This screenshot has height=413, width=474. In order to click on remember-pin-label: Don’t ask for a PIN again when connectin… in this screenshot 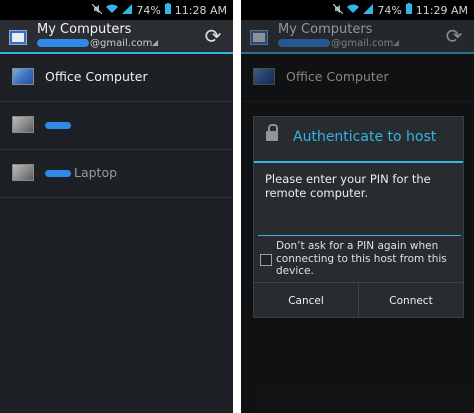, I will do `click(368, 259)`.